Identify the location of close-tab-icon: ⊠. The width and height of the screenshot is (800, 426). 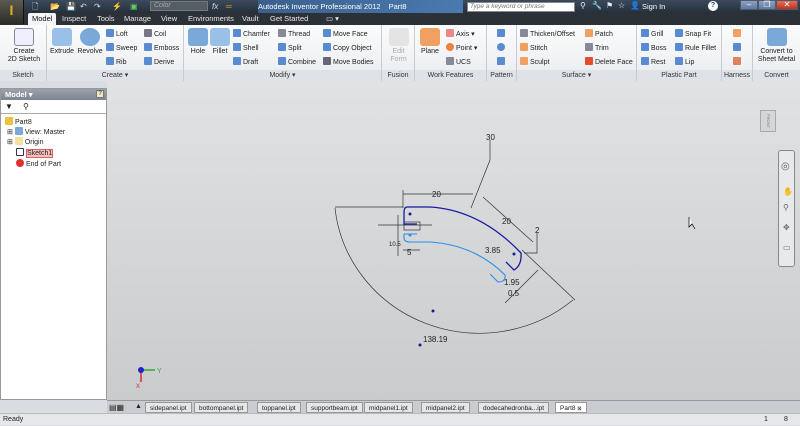
(579, 409).